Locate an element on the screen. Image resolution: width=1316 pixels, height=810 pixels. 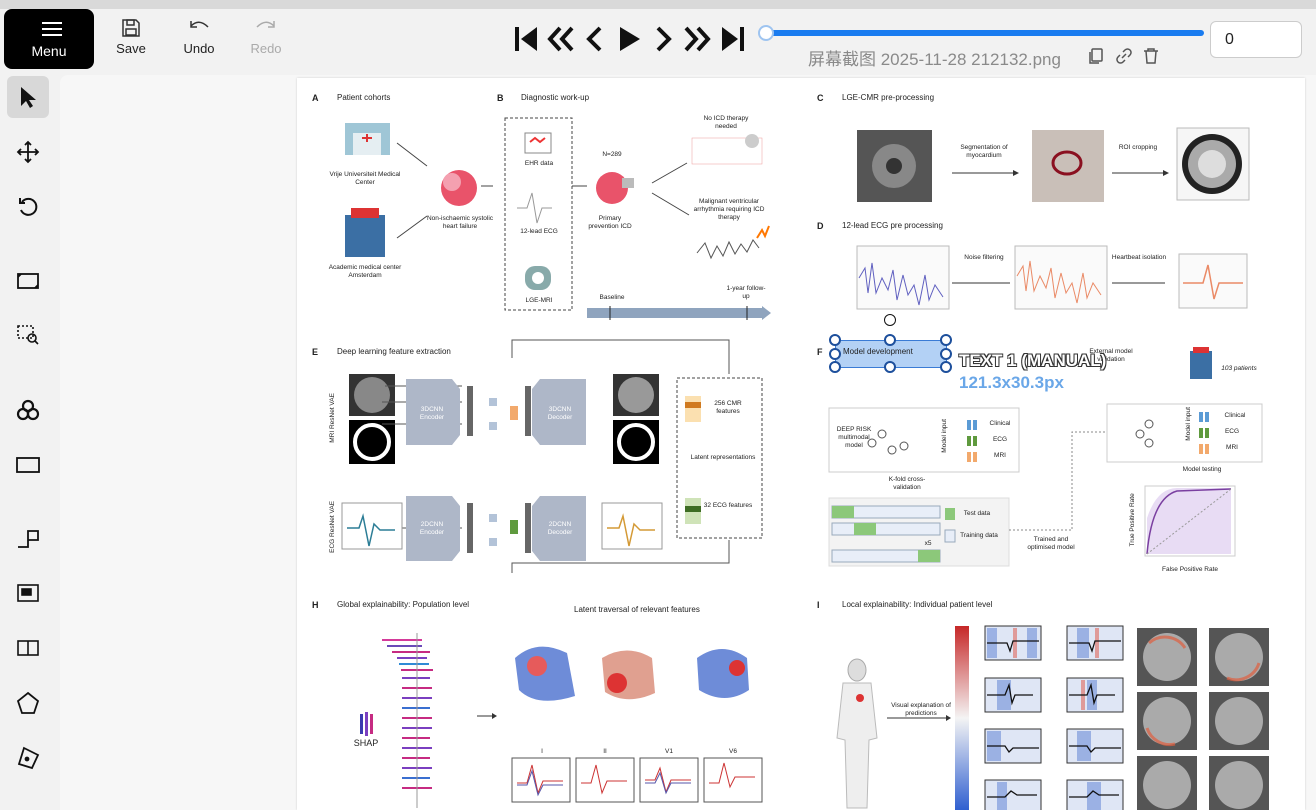
panel-b-title: Diagnostic work-up is located at coordinates (555, 97).